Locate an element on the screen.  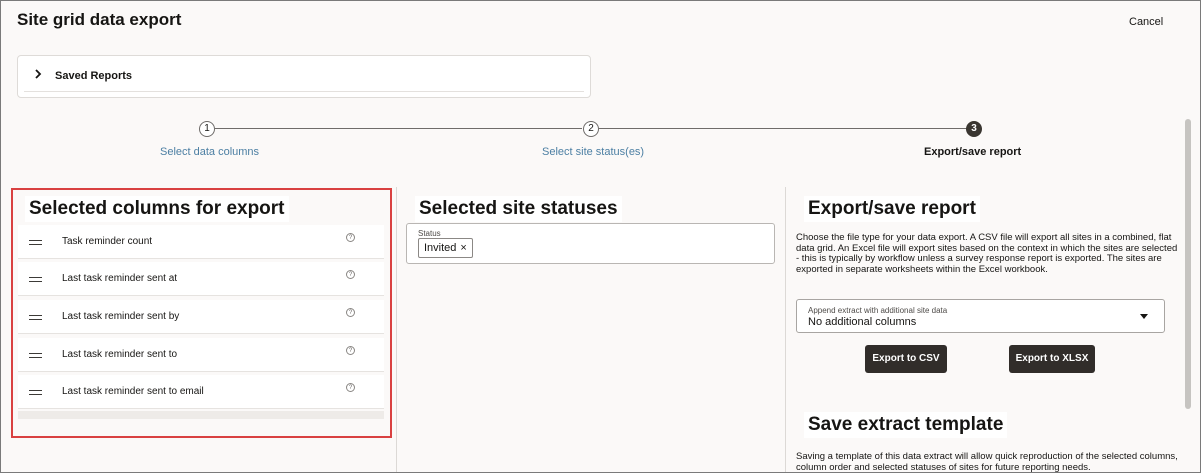
status-chip-label: Invited is located at coordinates (440, 248).